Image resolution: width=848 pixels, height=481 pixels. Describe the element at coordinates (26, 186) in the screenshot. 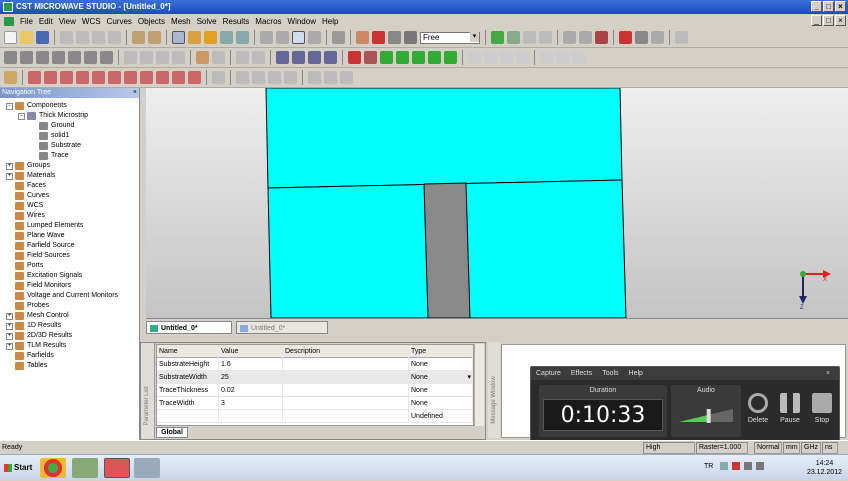

I see `tree-item: Faces` at that location.